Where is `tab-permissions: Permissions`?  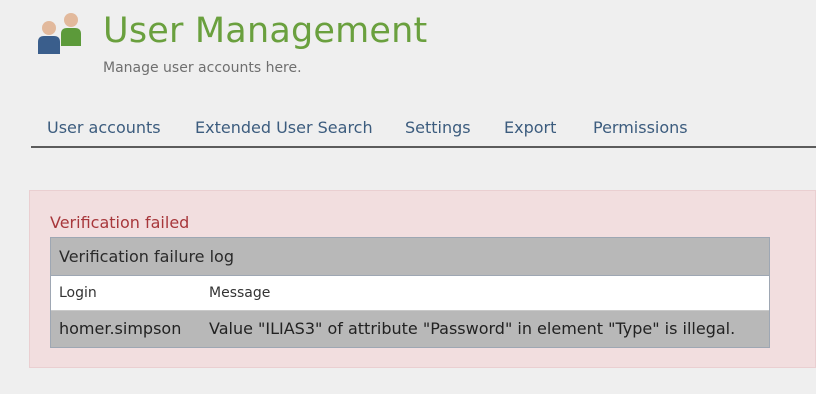
tab-permissions: Permissions is located at coordinates (640, 127).